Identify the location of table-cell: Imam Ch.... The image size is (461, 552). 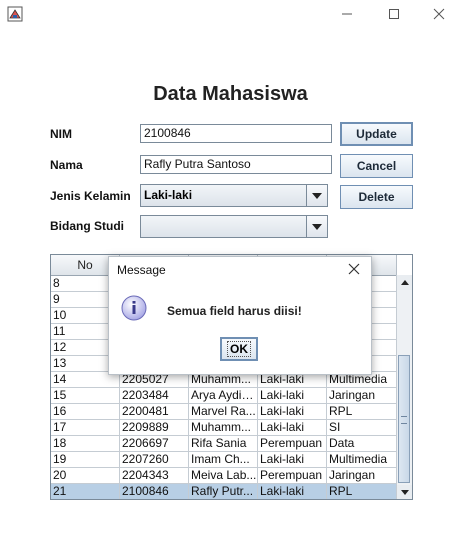
(223, 460).